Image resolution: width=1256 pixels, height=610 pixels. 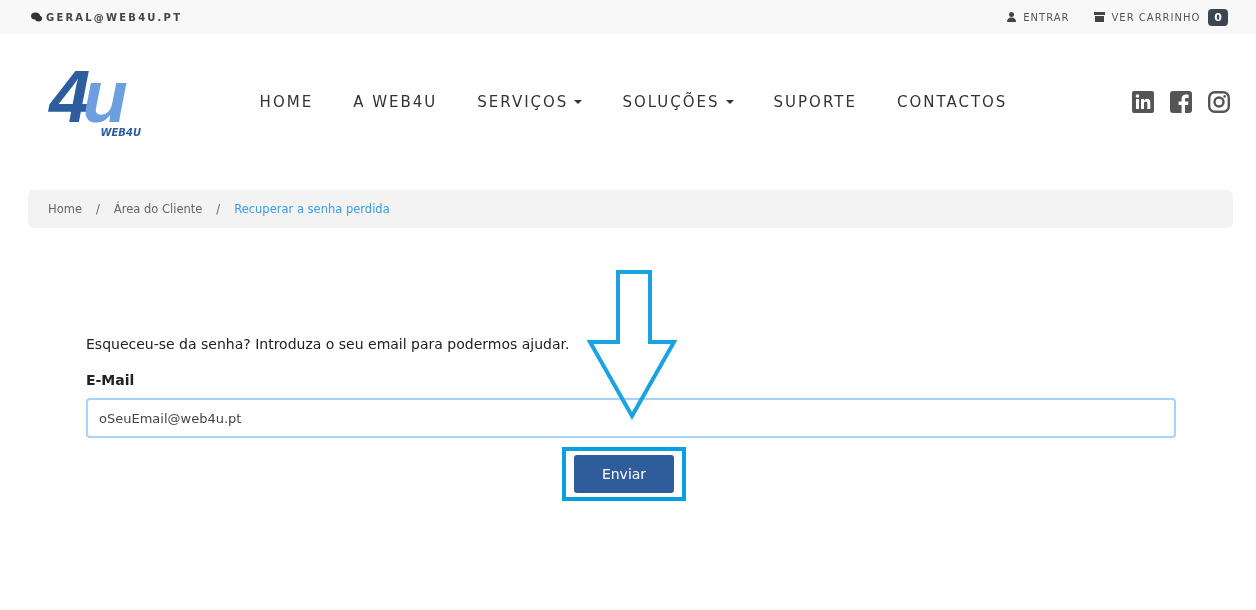 I want to click on nav-link: A WEB4U, so click(x=395, y=102).